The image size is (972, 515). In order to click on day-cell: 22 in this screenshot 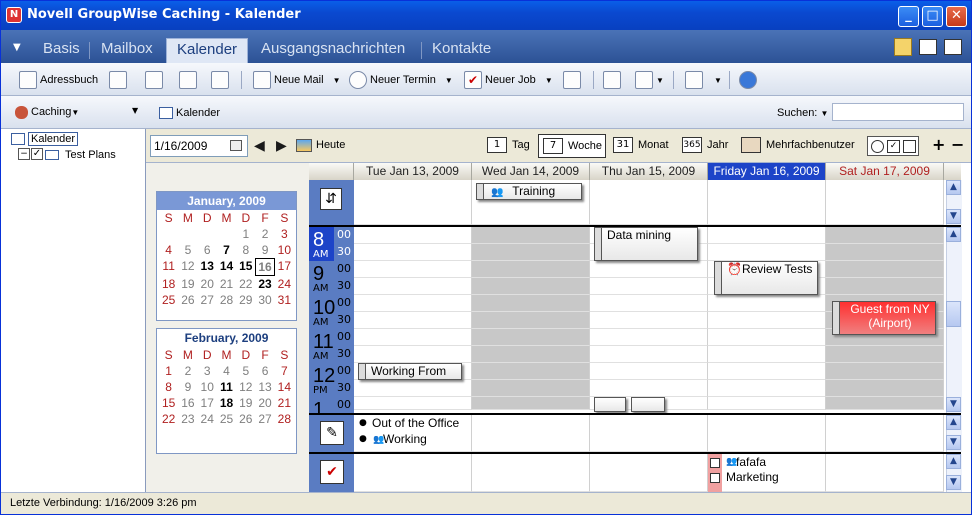, I will do `click(245, 284)`.